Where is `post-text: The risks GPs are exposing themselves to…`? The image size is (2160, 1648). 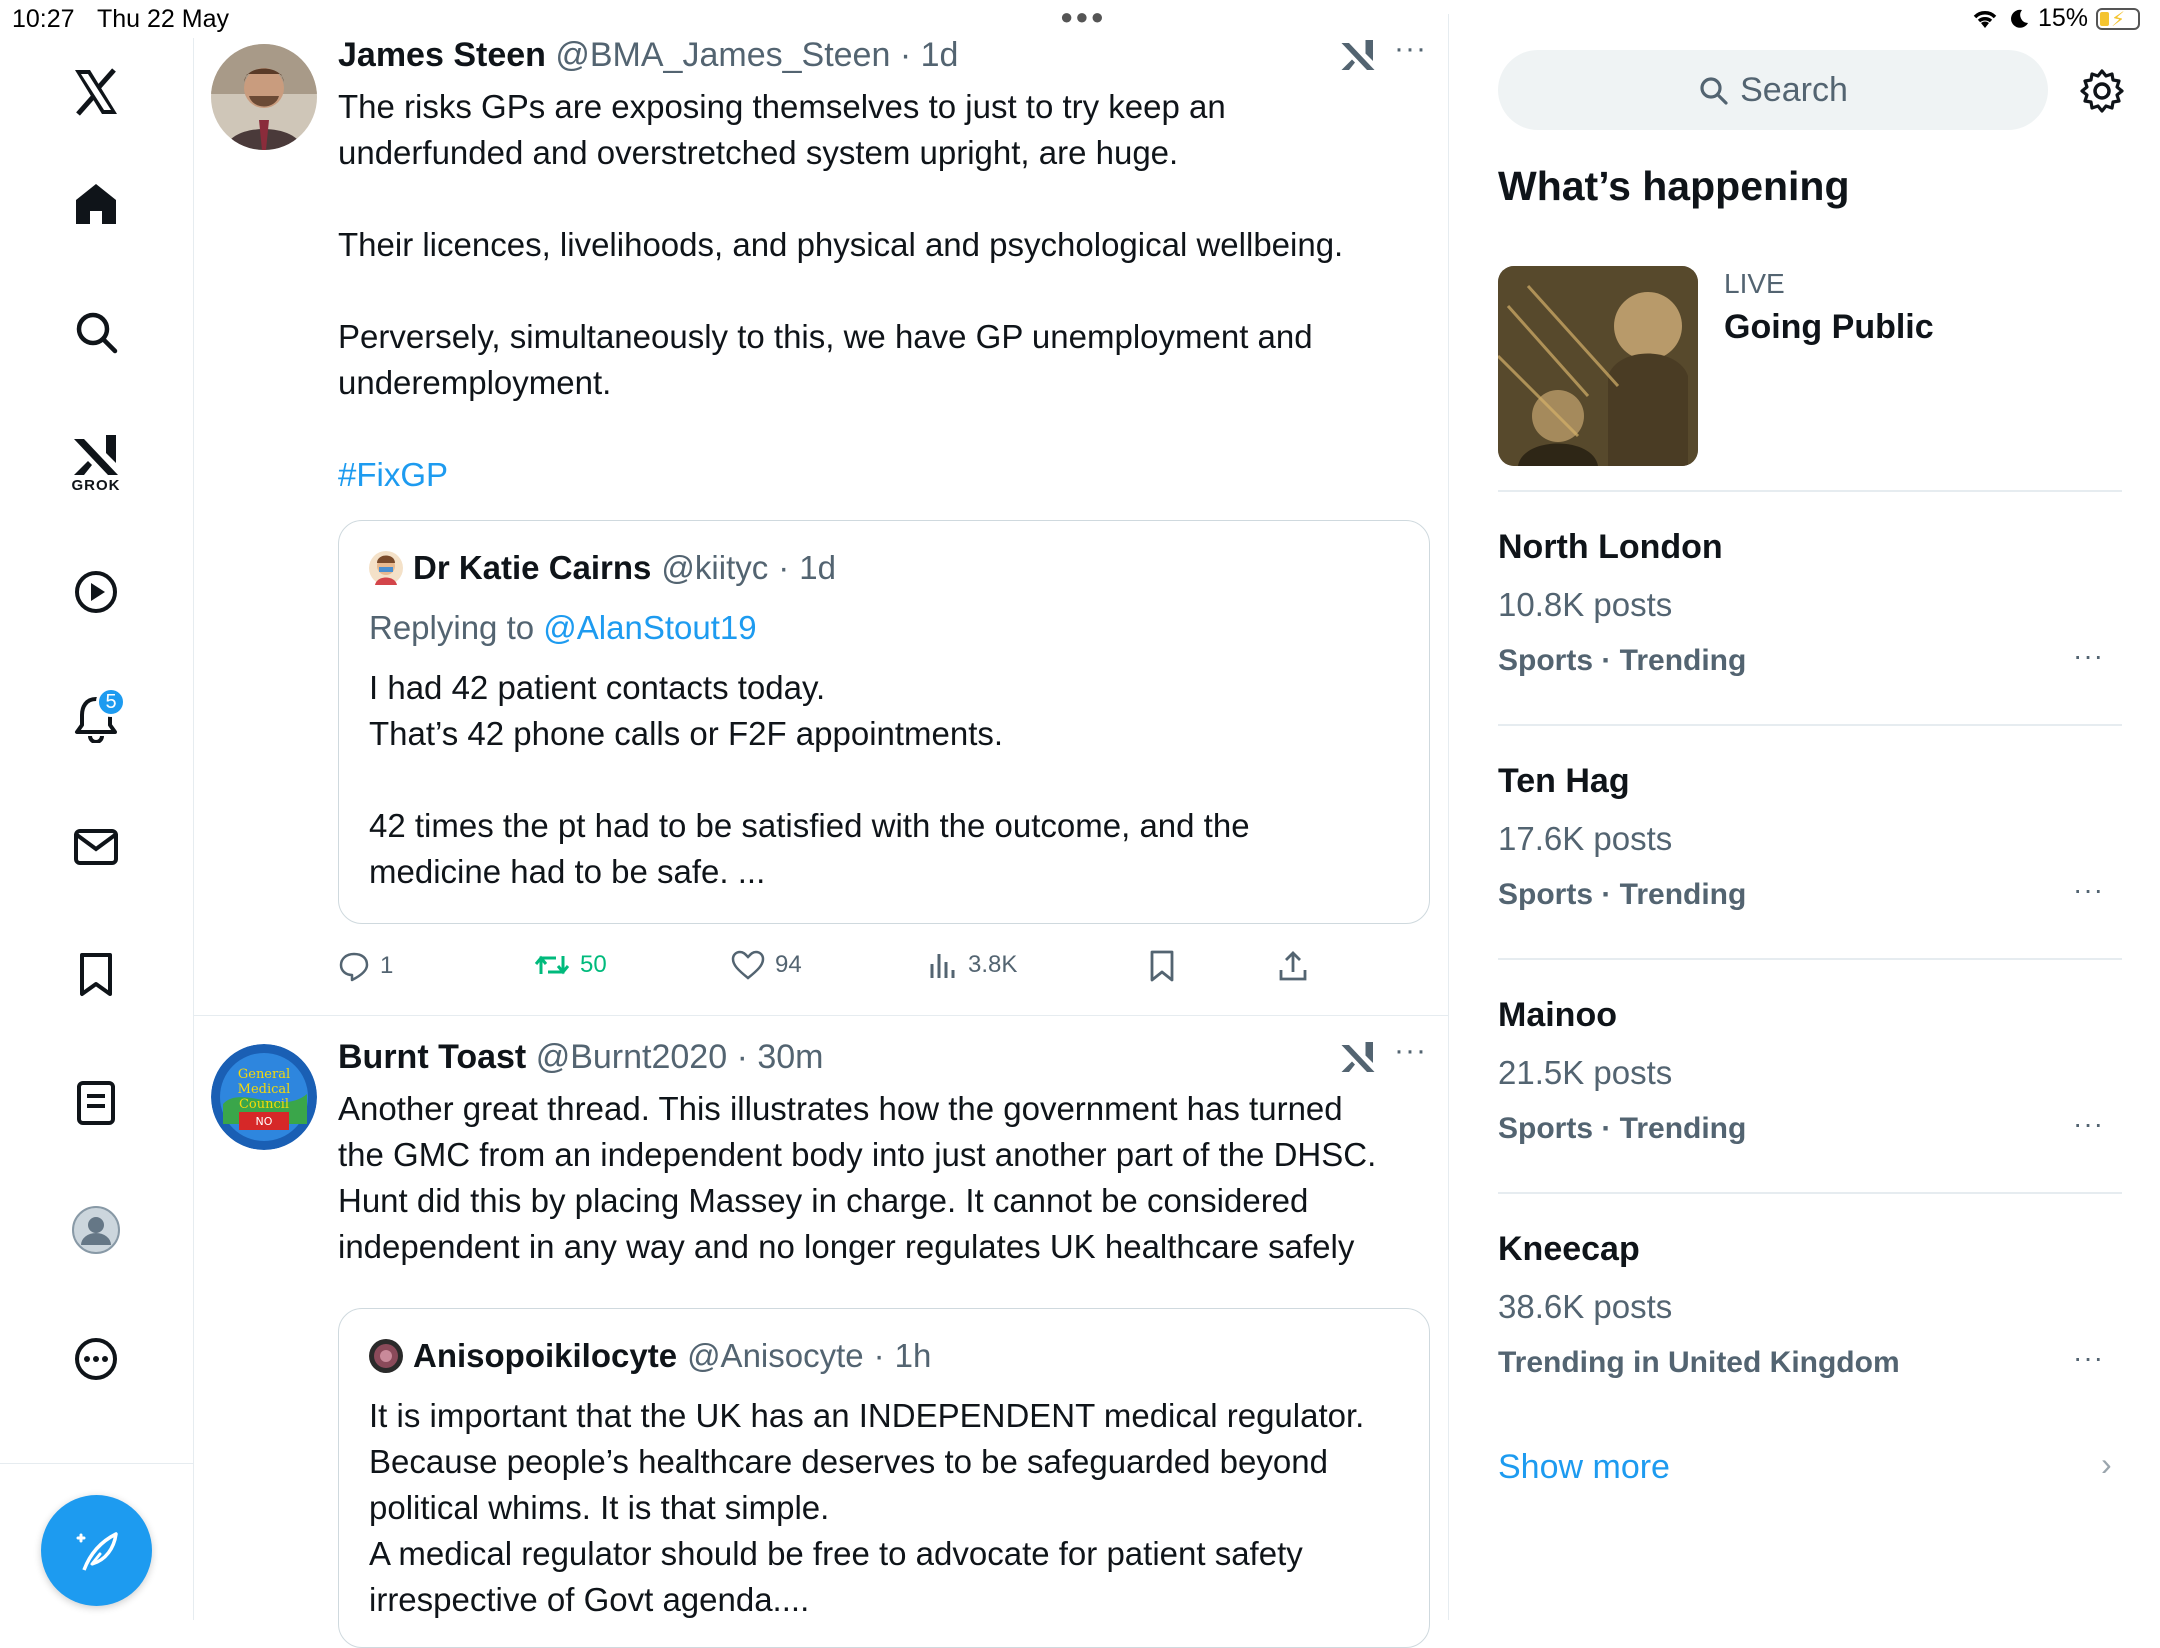
post-text: The risks GPs are exposing themselves to… is located at coordinates (841, 244).